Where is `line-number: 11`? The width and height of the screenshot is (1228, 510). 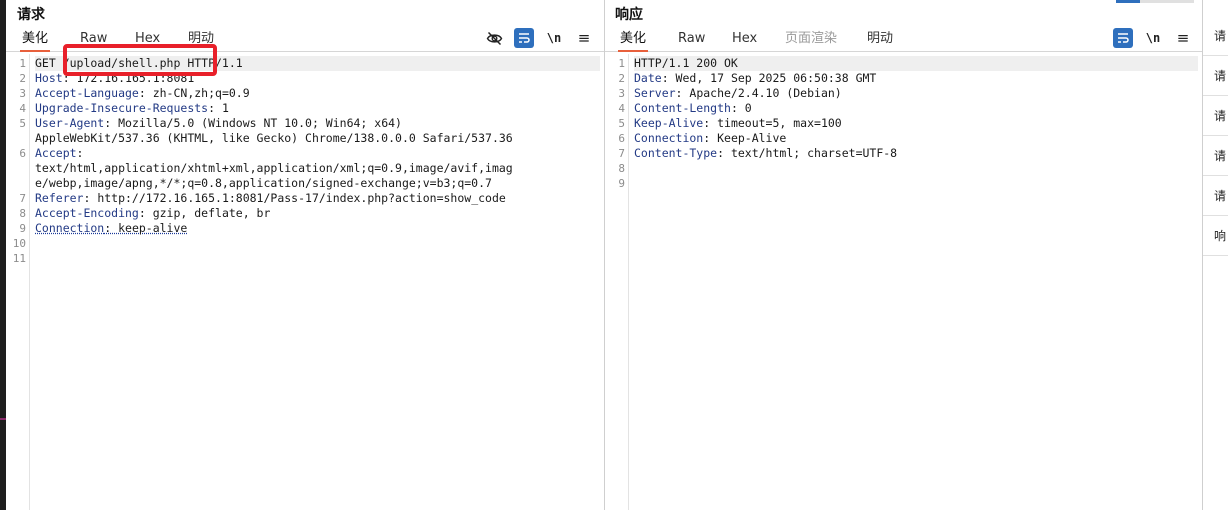 line-number: 11 is located at coordinates (19, 258).